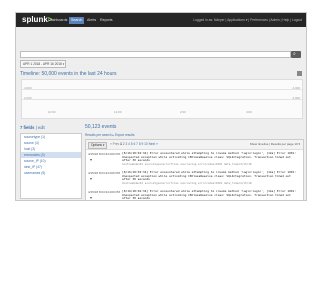  What do you see at coordinates (155, 54) in the screenshot?
I see `search-input` at bounding box center [155, 54].